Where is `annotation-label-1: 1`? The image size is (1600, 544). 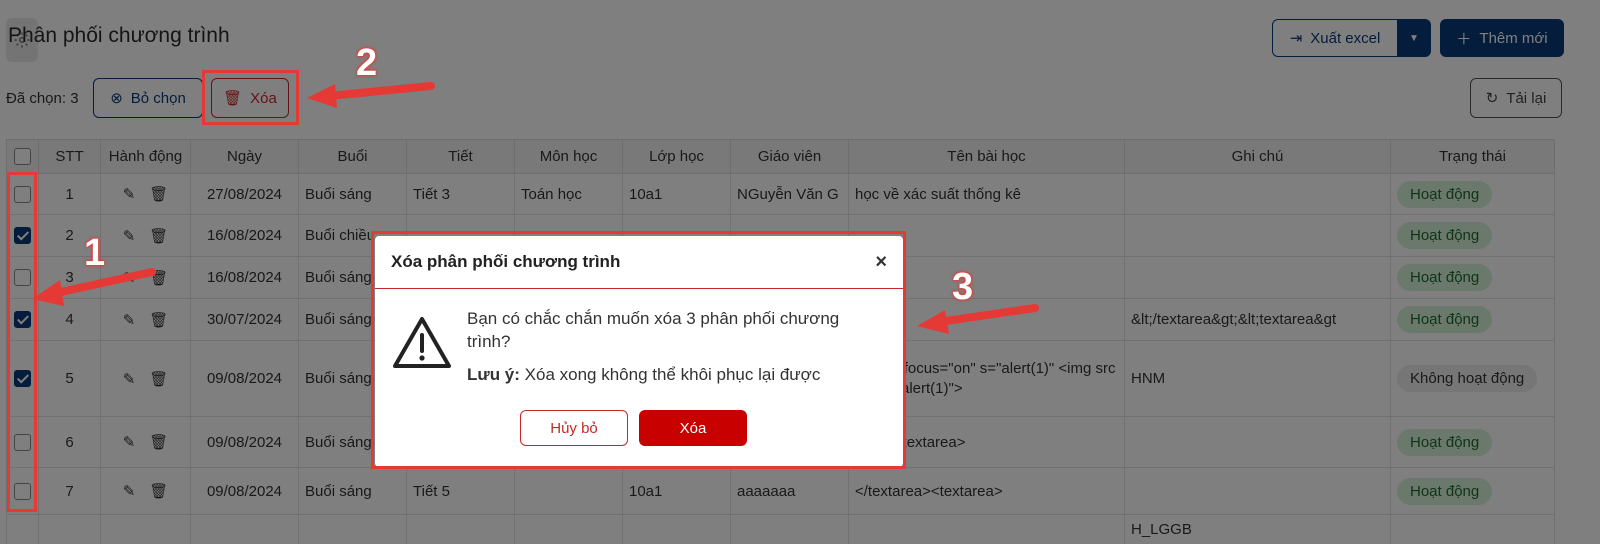
annotation-label-1: 1 is located at coordinates (95, 253).